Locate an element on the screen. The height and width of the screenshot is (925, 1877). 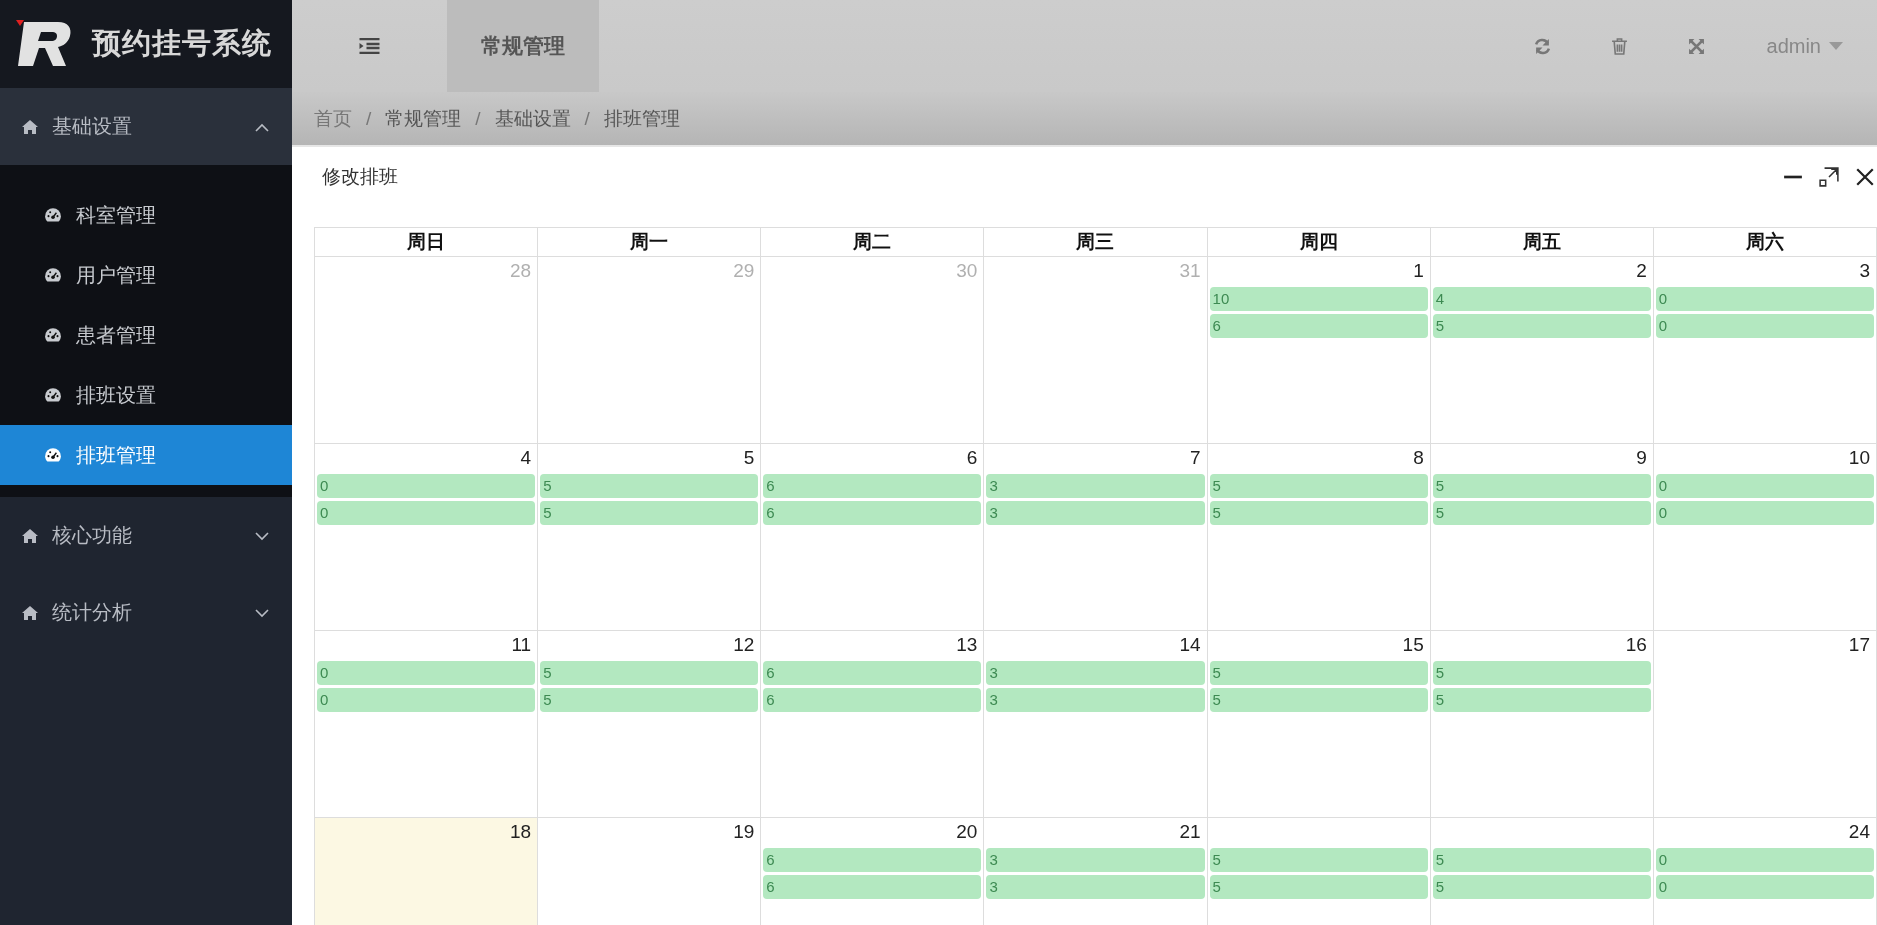
day-number: 5 is located at coordinates (749, 458).